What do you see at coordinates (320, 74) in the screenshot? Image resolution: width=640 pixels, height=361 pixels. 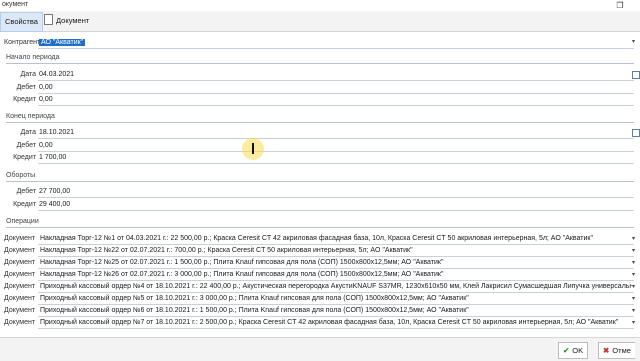 I see `period-start-date-row: Дата 04.03.2021` at bounding box center [320, 74].